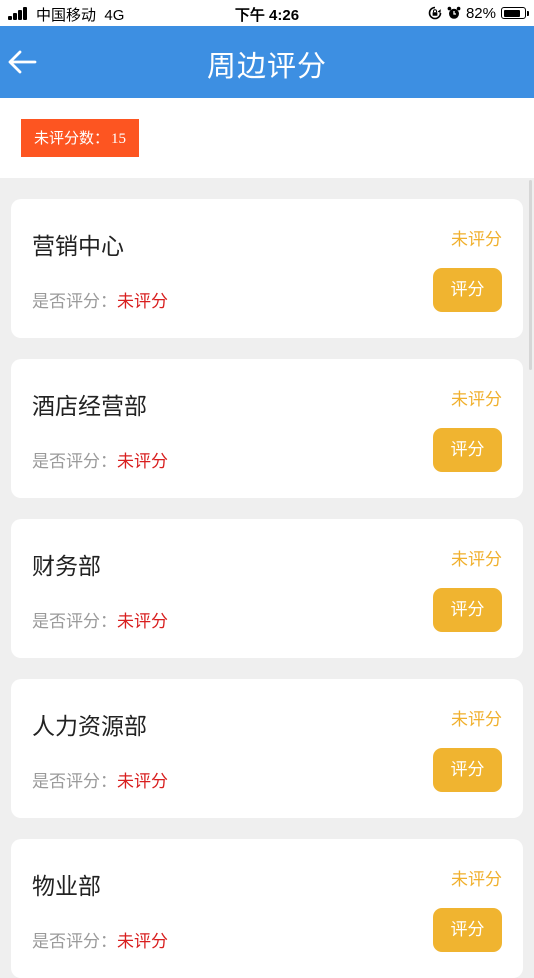  What do you see at coordinates (267, 748) in the screenshot?
I see `department-card: 人力资源部 是否评分：未评分 未评分 评分` at bounding box center [267, 748].